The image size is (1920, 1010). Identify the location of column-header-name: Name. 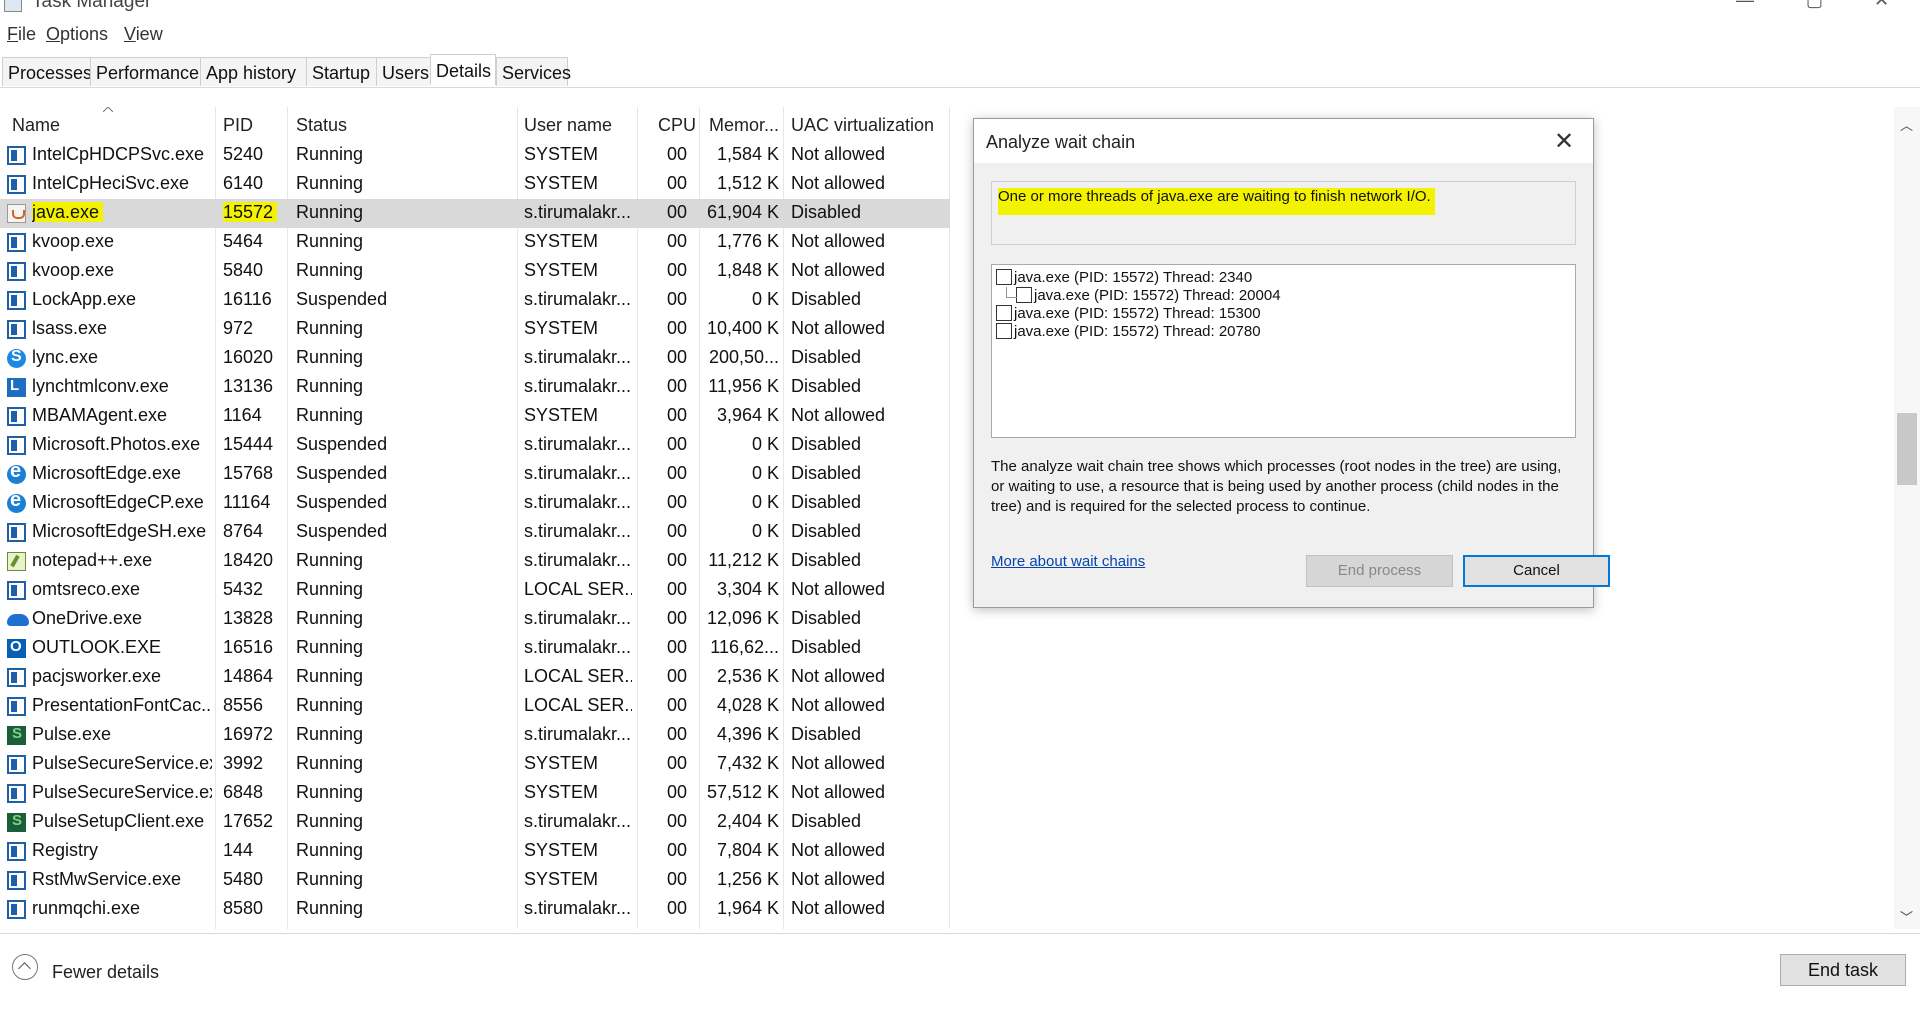
(36, 126).